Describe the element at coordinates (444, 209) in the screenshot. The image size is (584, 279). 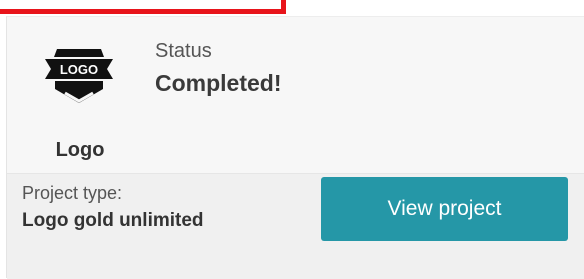
I see `view-project-button: View project` at that location.